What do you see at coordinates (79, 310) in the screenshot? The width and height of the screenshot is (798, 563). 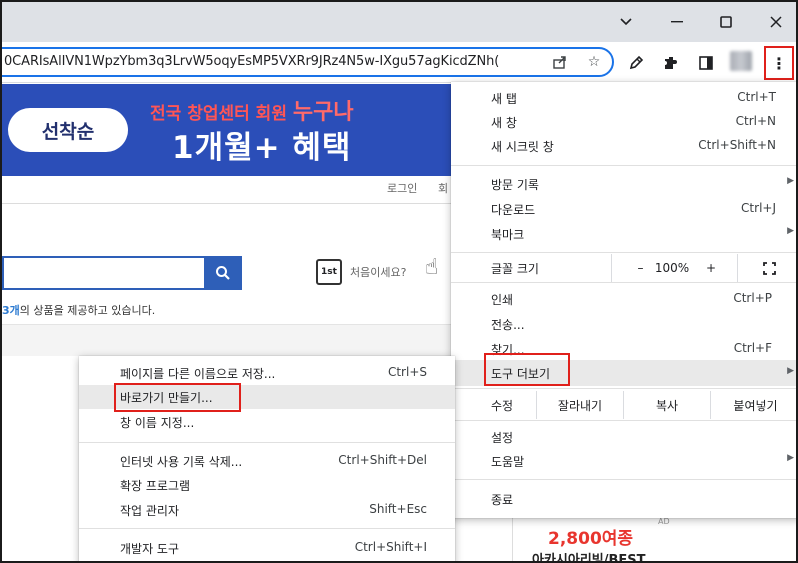 I see `product-count-text: 3개의 상품을 제공하고 있습니다.` at bounding box center [79, 310].